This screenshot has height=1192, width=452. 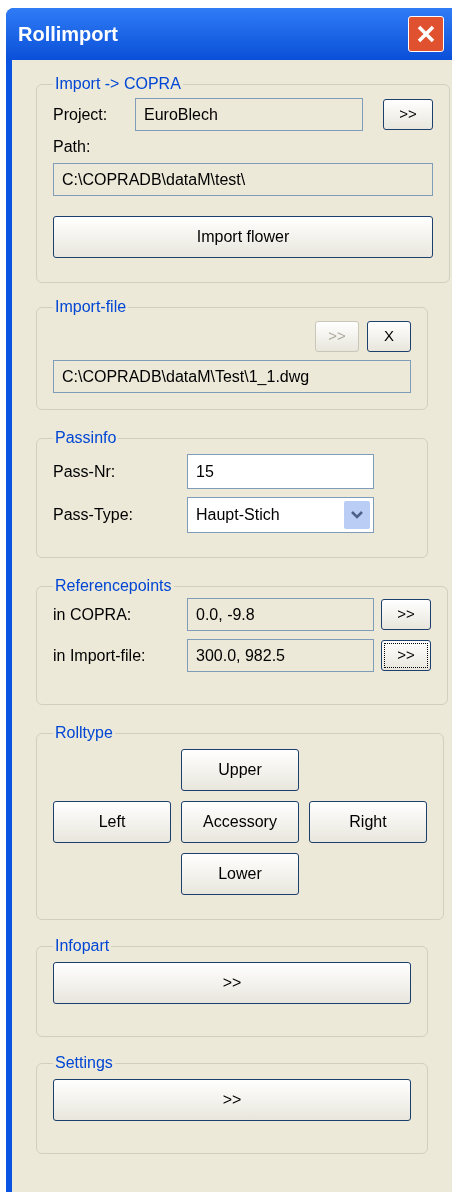 I want to click on group-title: Passinfo, so click(x=86, y=438).